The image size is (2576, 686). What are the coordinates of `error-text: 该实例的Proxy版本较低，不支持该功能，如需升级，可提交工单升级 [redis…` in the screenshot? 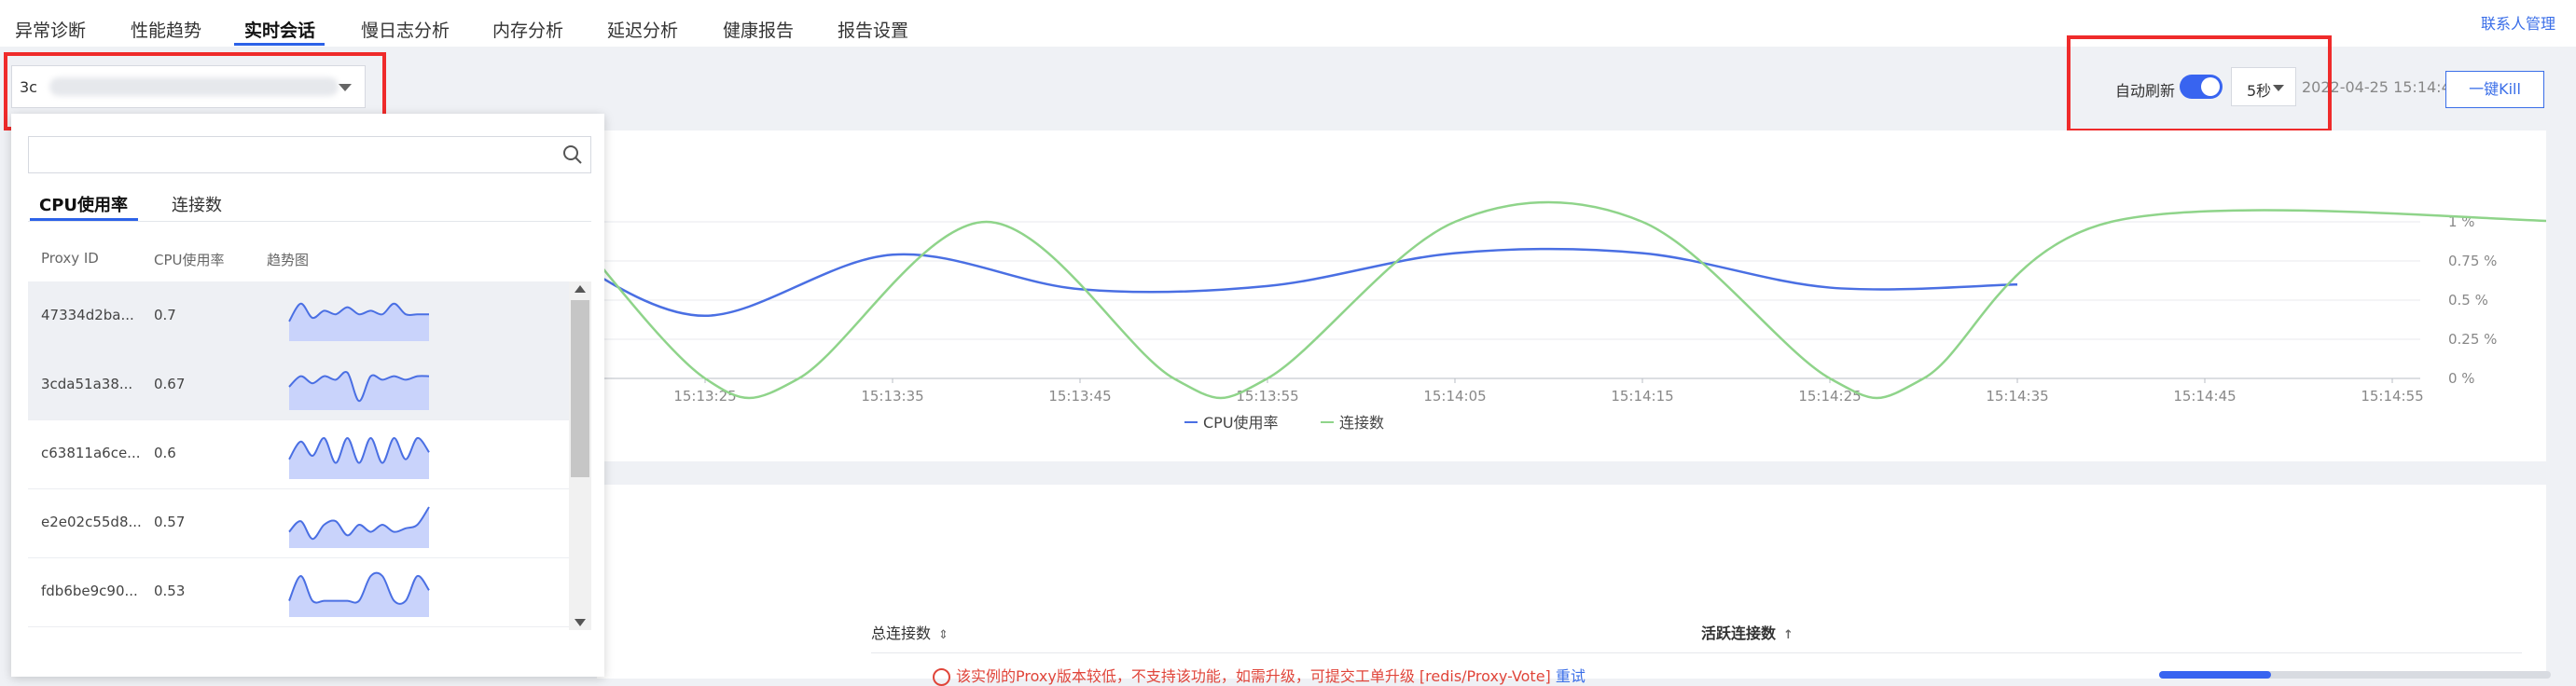 It's located at (1256, 676).